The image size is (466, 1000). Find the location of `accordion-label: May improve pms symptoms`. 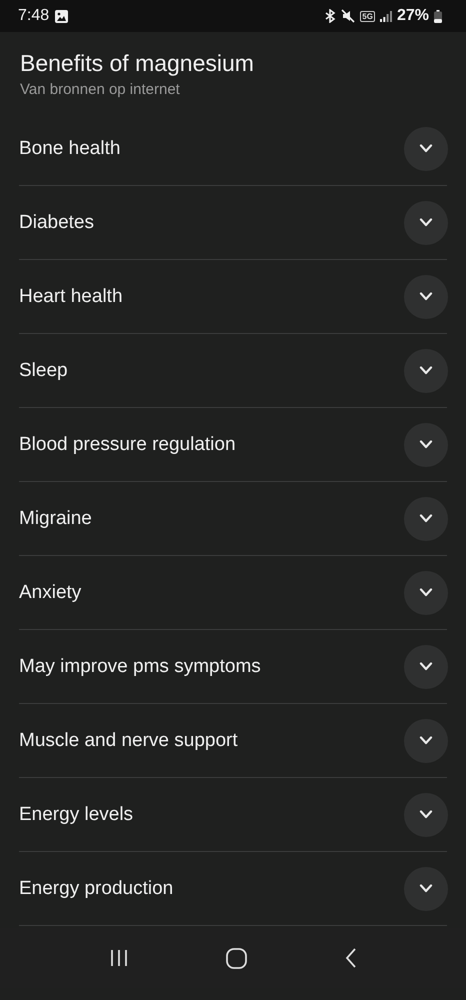

accordion-label: May improve pms symptoms is located at coordinates (140, 667).